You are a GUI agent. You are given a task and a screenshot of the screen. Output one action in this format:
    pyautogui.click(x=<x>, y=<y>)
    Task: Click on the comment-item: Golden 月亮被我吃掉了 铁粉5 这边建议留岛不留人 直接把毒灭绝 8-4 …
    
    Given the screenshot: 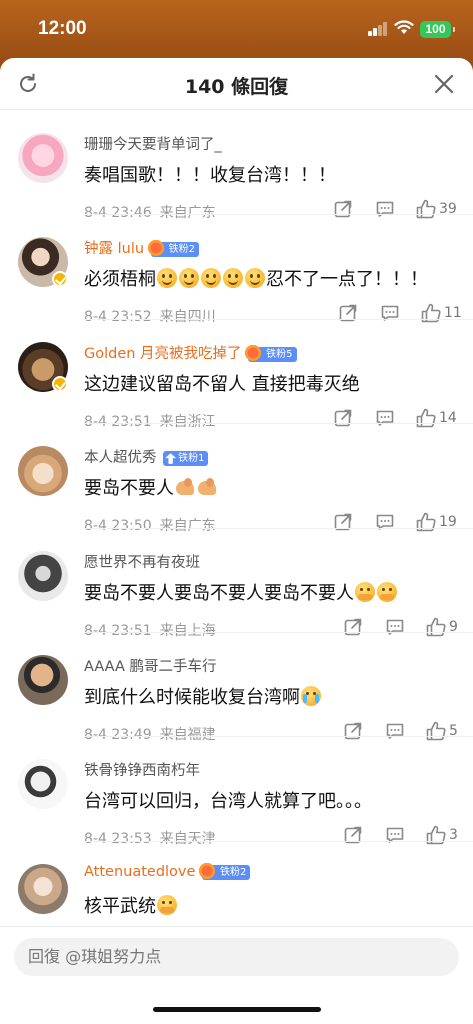 What is the action you would take?
    pyautogui.click(x=236, y=375)
    